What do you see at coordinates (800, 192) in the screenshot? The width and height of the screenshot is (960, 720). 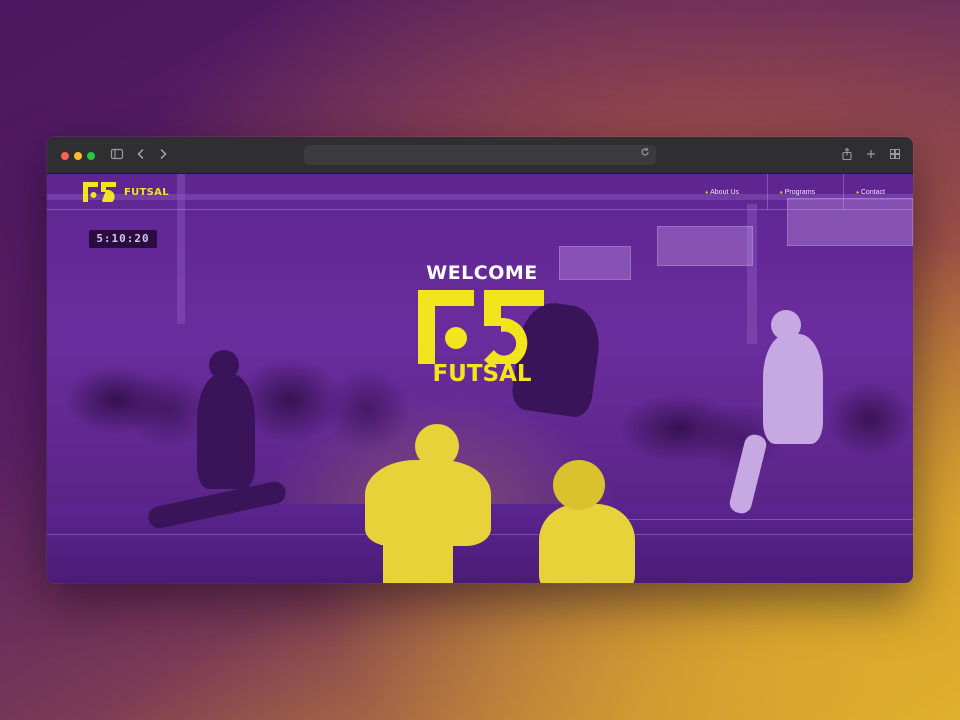 I see `nav-item-label: Programs` at bounding box center [800, 192].